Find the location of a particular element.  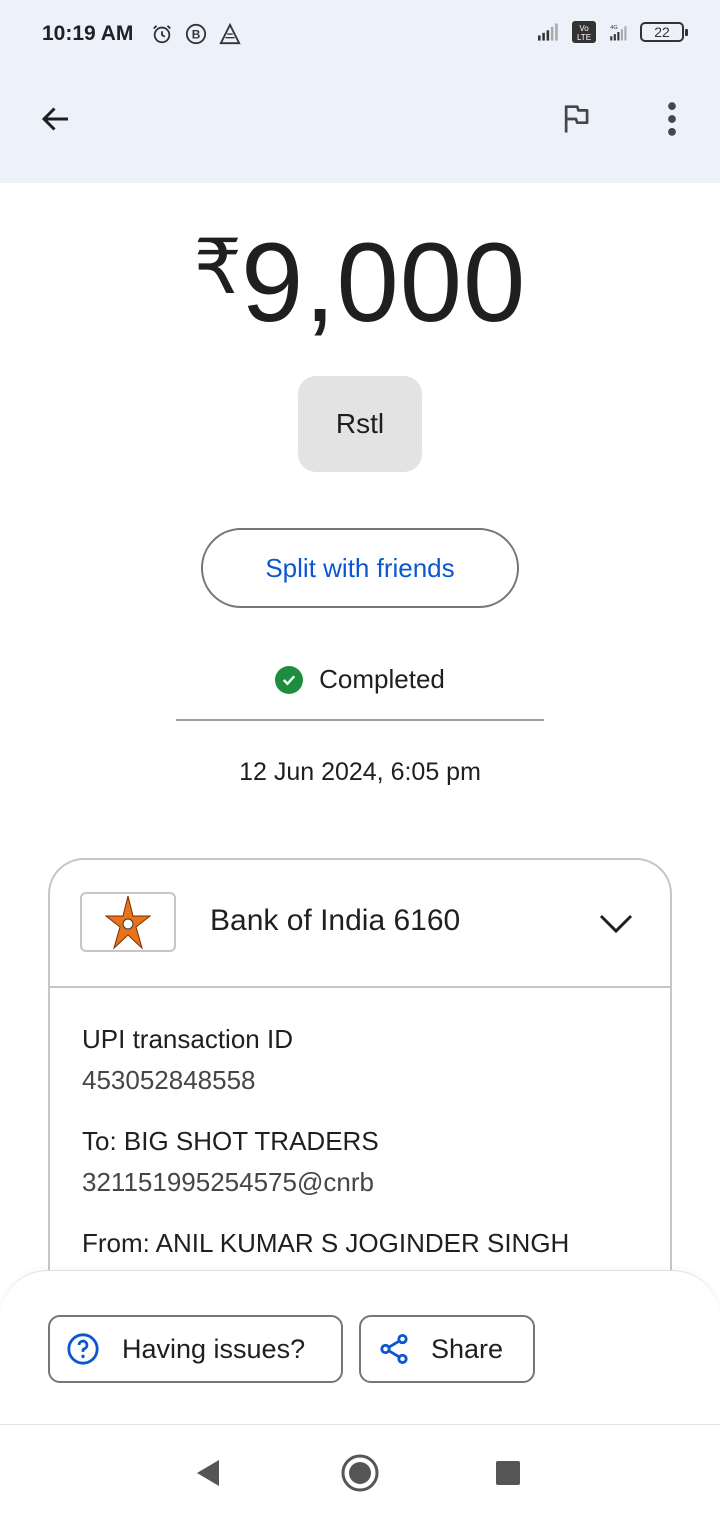

b-notification-icon: B is located at coordinates (196, 34).